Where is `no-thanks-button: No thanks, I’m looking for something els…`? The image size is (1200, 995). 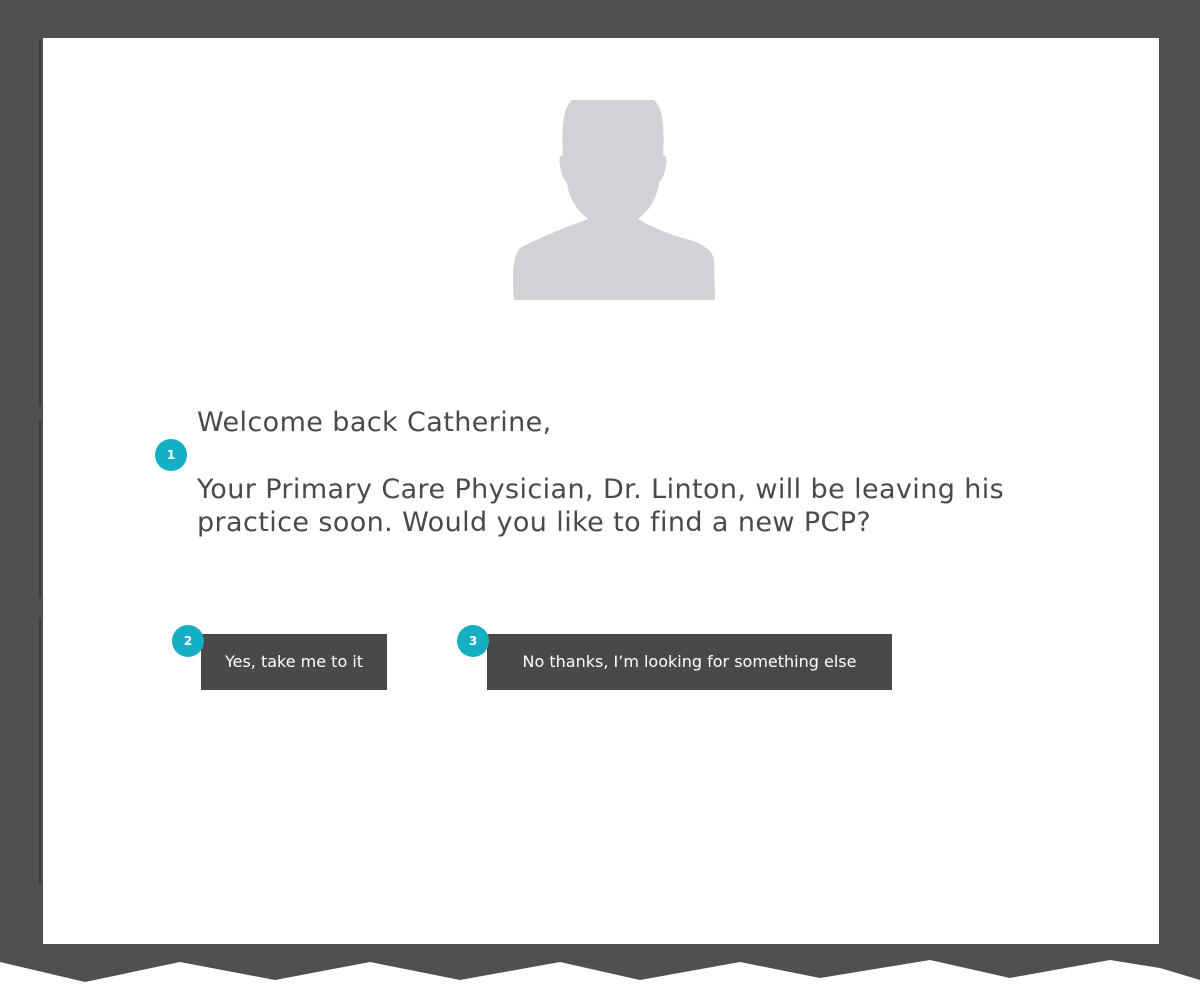
no-thanks-button: No thanks, I’m looking for something els… is located at coordinates (689, 662).